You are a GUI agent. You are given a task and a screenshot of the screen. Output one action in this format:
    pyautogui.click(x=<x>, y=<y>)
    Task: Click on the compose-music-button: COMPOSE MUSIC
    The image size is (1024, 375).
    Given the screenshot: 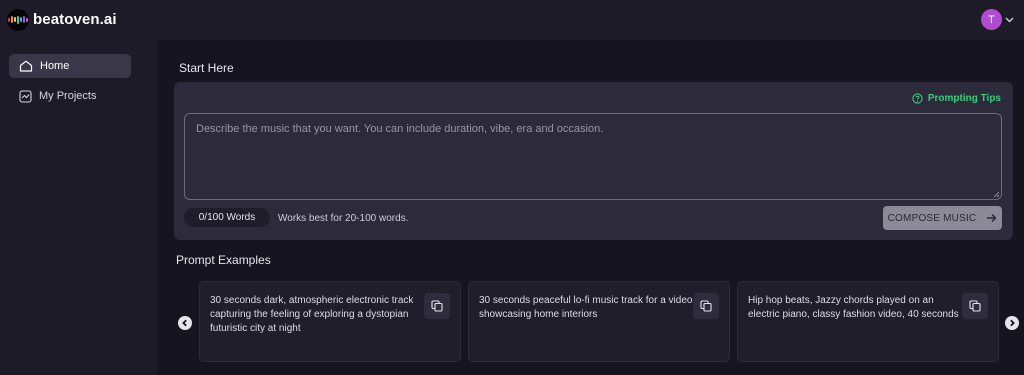 What is the action you would take?
    pyautogui.click(x=942, y=218)
    